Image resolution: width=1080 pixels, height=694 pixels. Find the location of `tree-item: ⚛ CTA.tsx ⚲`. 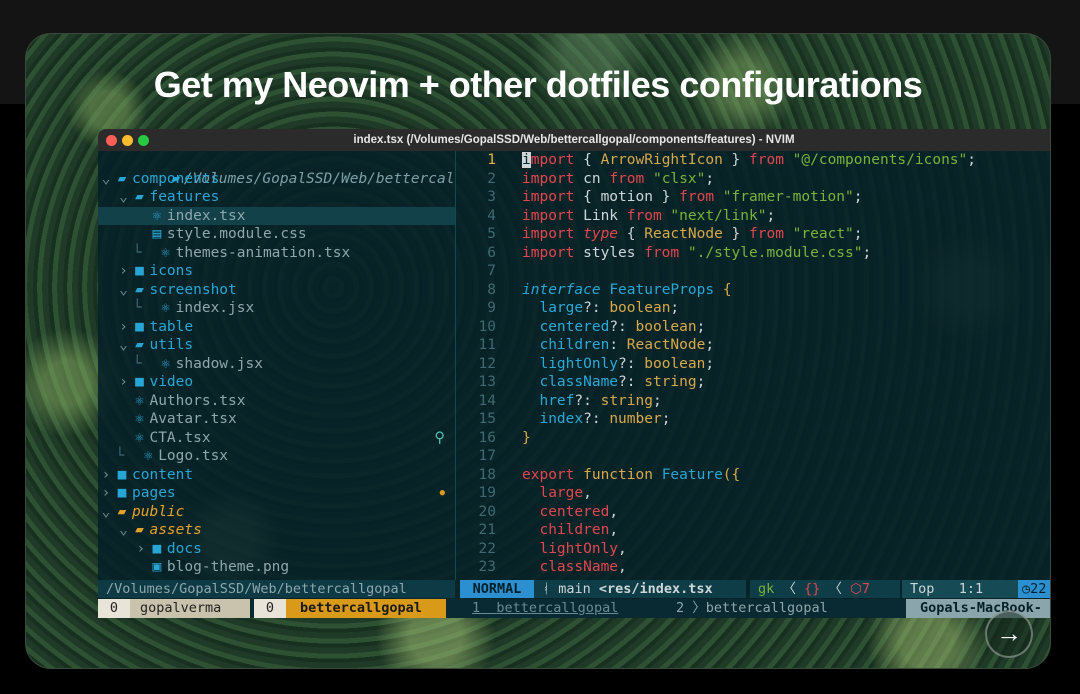

tree-item: ⚛ CTA.tsx ⚲ is located at coordinates (276, 438).